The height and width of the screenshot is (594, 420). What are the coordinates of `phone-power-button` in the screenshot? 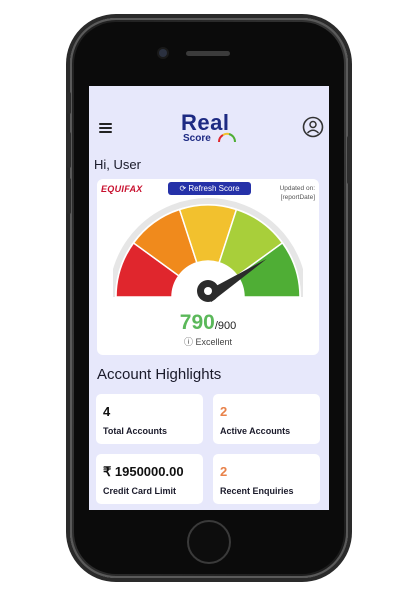 It's located at (349, 160).